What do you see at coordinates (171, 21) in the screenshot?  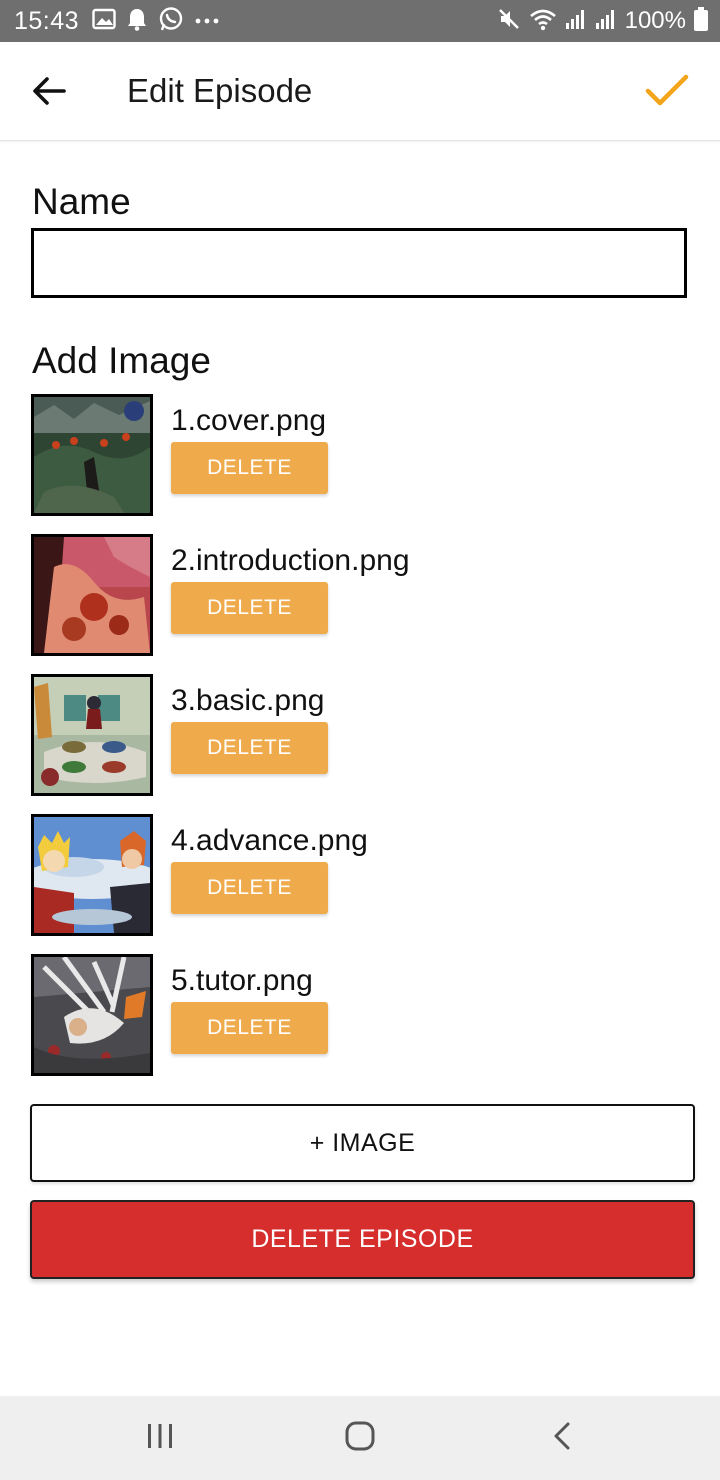 I see `whatsapp-icon` at bounding box center [171, 21].